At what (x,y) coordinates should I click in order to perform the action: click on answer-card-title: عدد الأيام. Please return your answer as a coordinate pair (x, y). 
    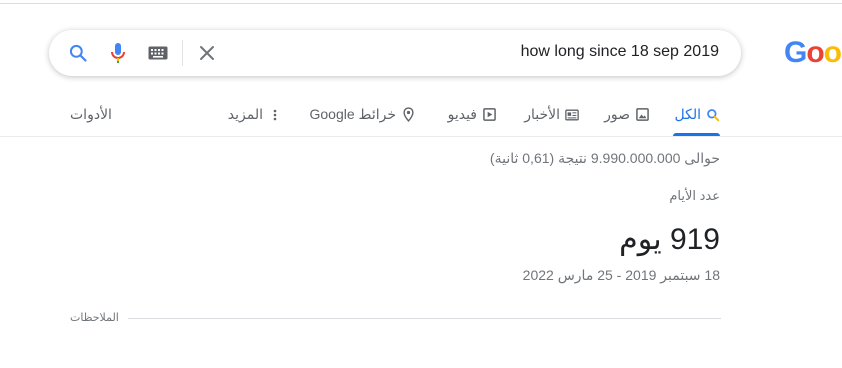
    Looking at the image, I should click on (694, 195).